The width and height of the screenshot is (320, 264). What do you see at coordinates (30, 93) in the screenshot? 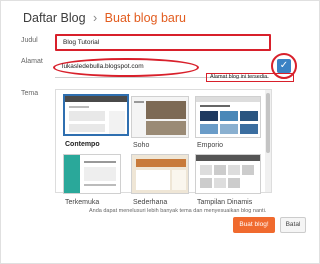
I see `theme-label: Tema` at bounding box center [30, 93].